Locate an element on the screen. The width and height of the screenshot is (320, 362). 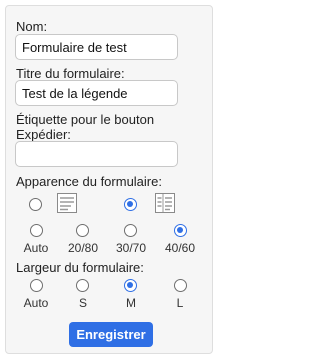
width-option-m-label: M is located at coordinates (131, 303).